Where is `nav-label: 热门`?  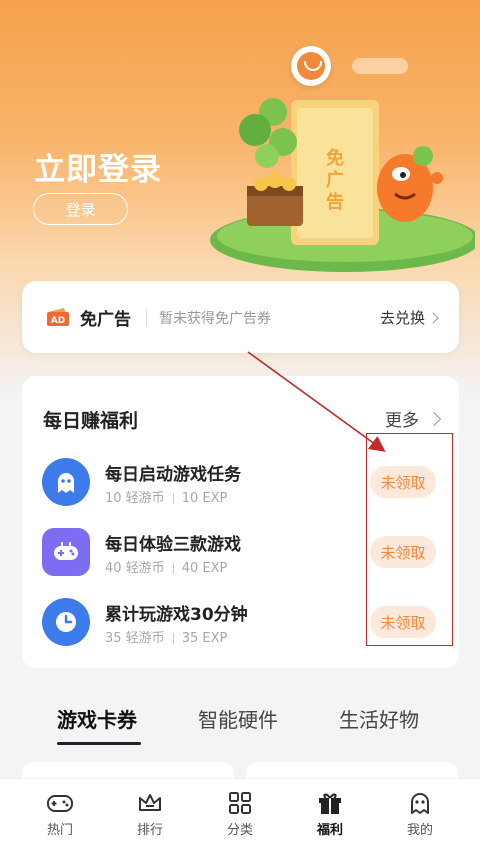
nav-label: 热门 is located at coordinates (59, 830).